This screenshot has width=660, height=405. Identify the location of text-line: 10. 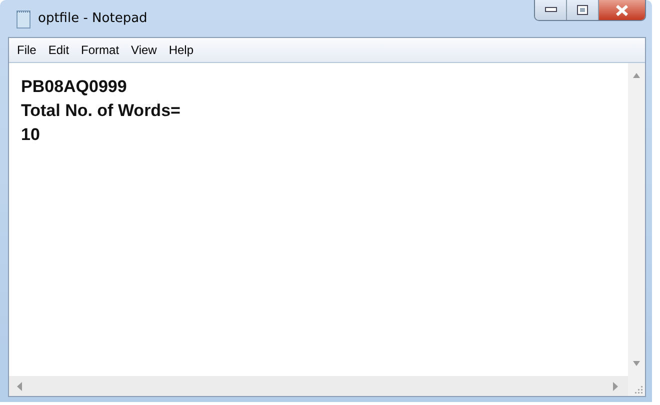
(31, 135).